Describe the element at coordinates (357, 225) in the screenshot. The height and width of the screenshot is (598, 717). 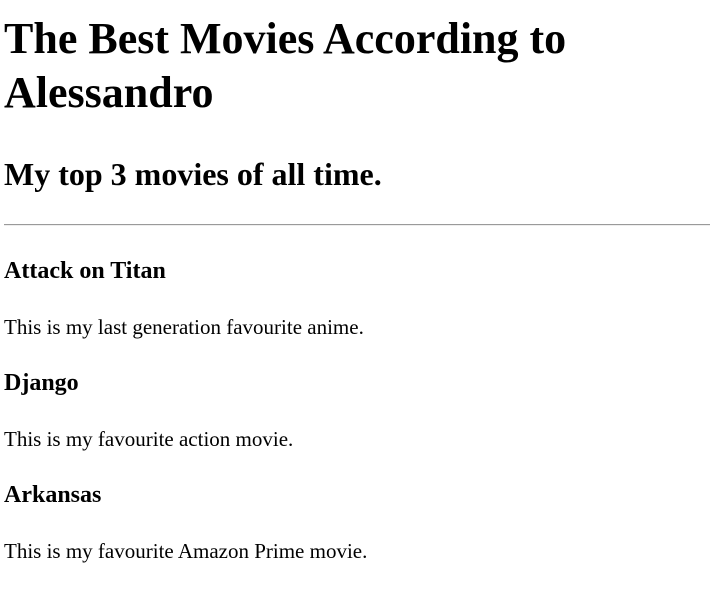
I see `divider` at that location.